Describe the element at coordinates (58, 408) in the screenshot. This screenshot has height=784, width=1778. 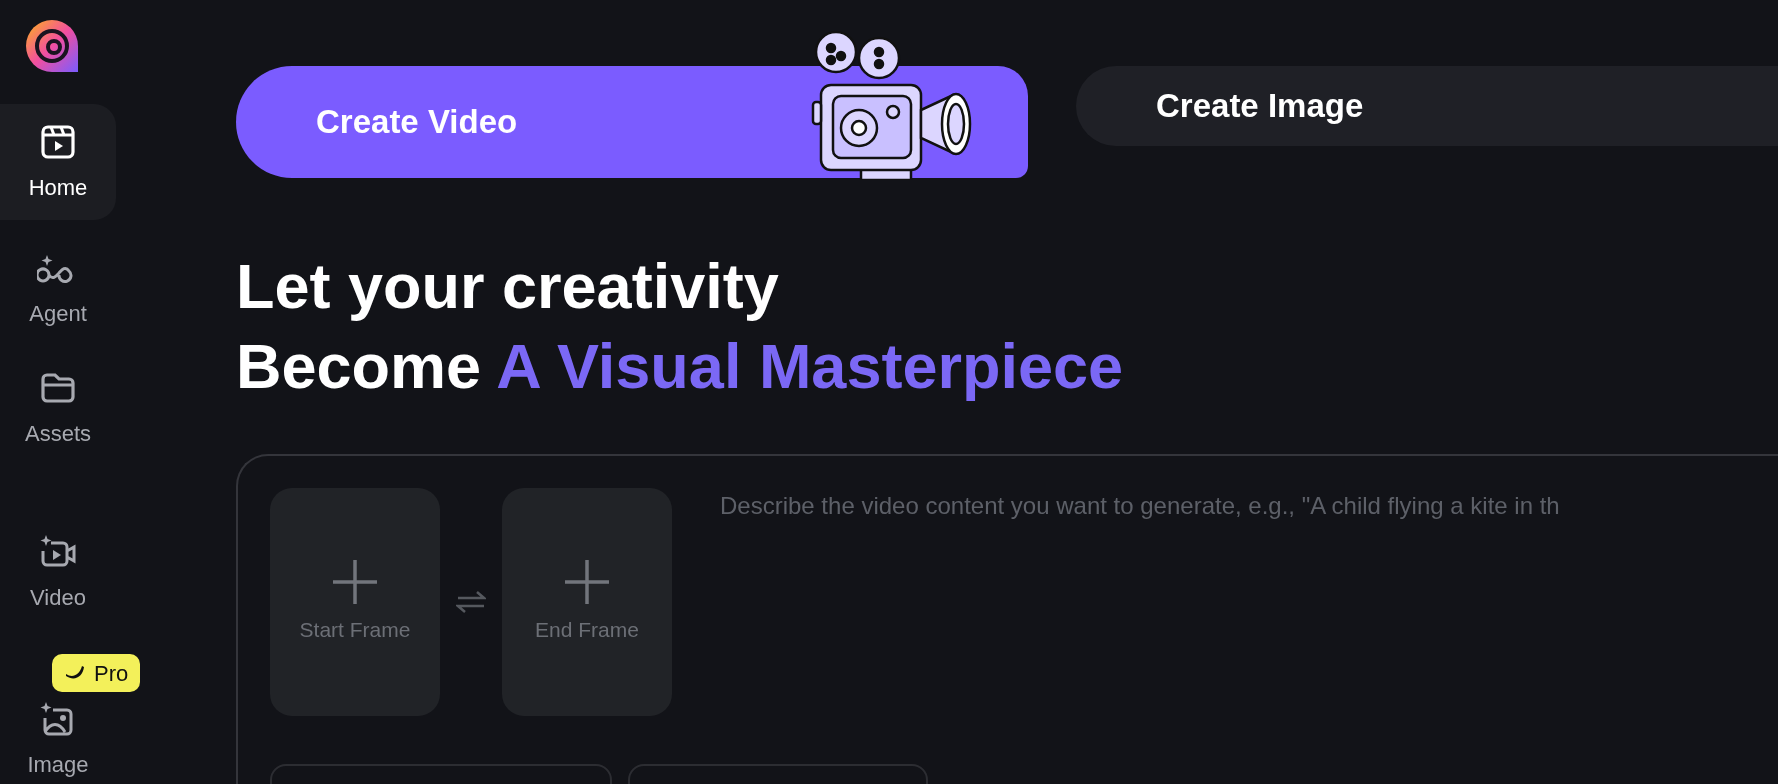
I see `sidebar-item: Assets` at that location.